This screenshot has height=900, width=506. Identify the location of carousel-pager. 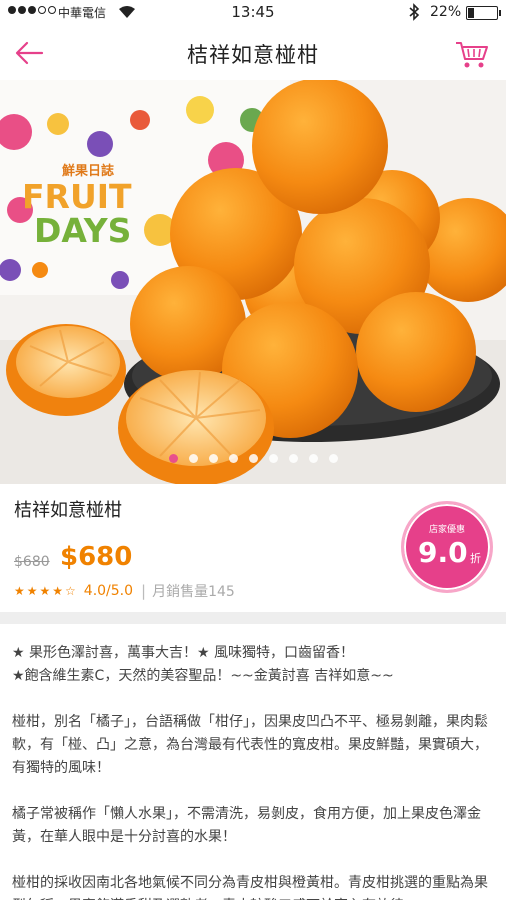
(253, 458).